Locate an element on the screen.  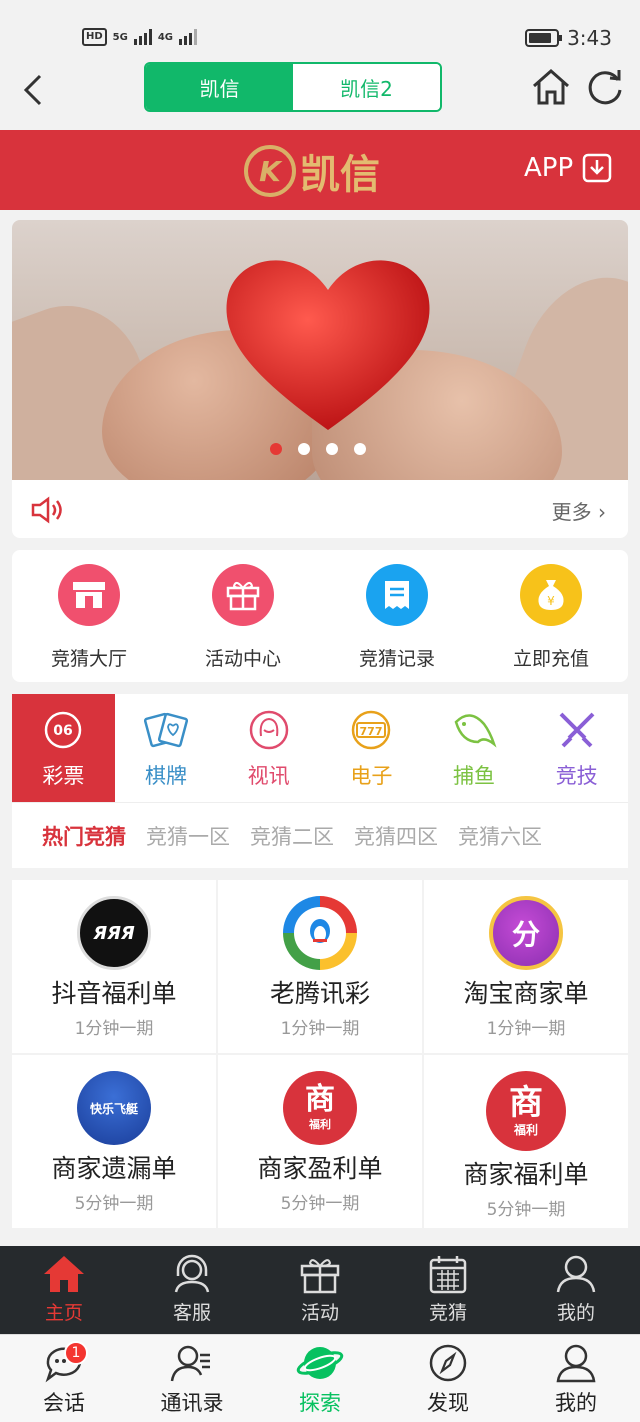
game-logo-subtext: 福利 is located at coordinates (320, 1124).